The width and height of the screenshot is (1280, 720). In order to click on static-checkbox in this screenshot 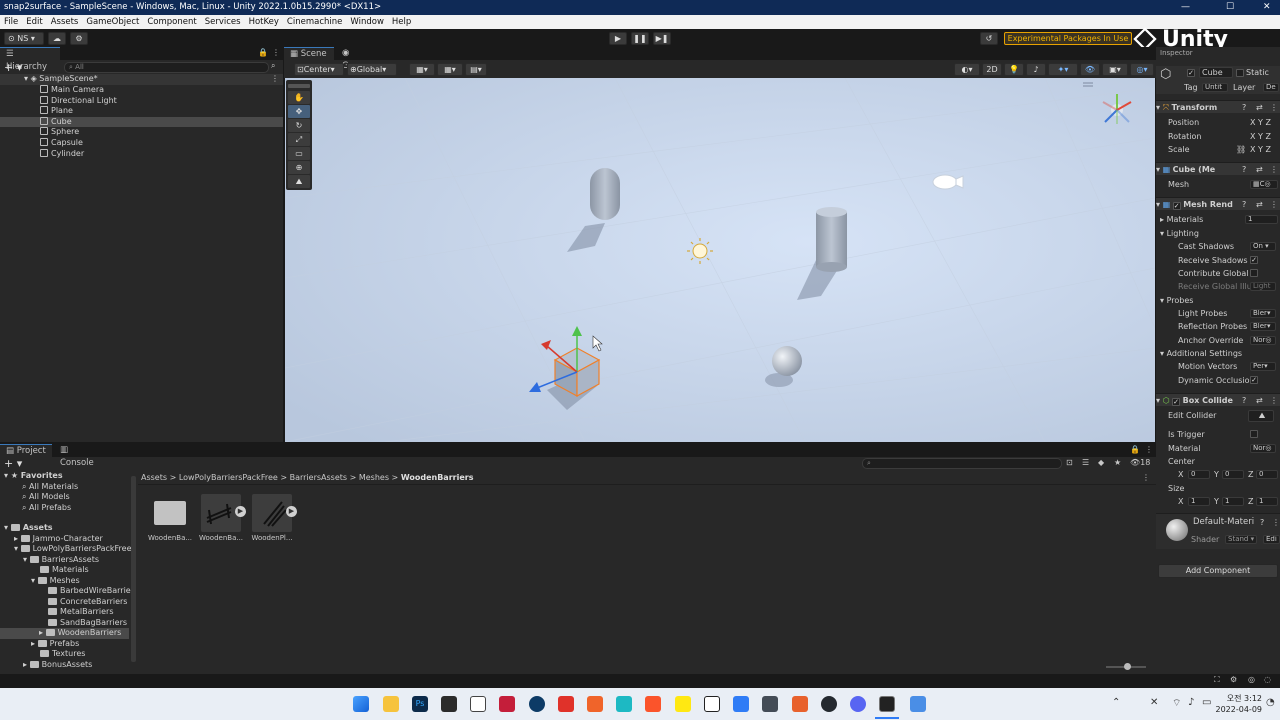, I will do `click(1240, 73)`.